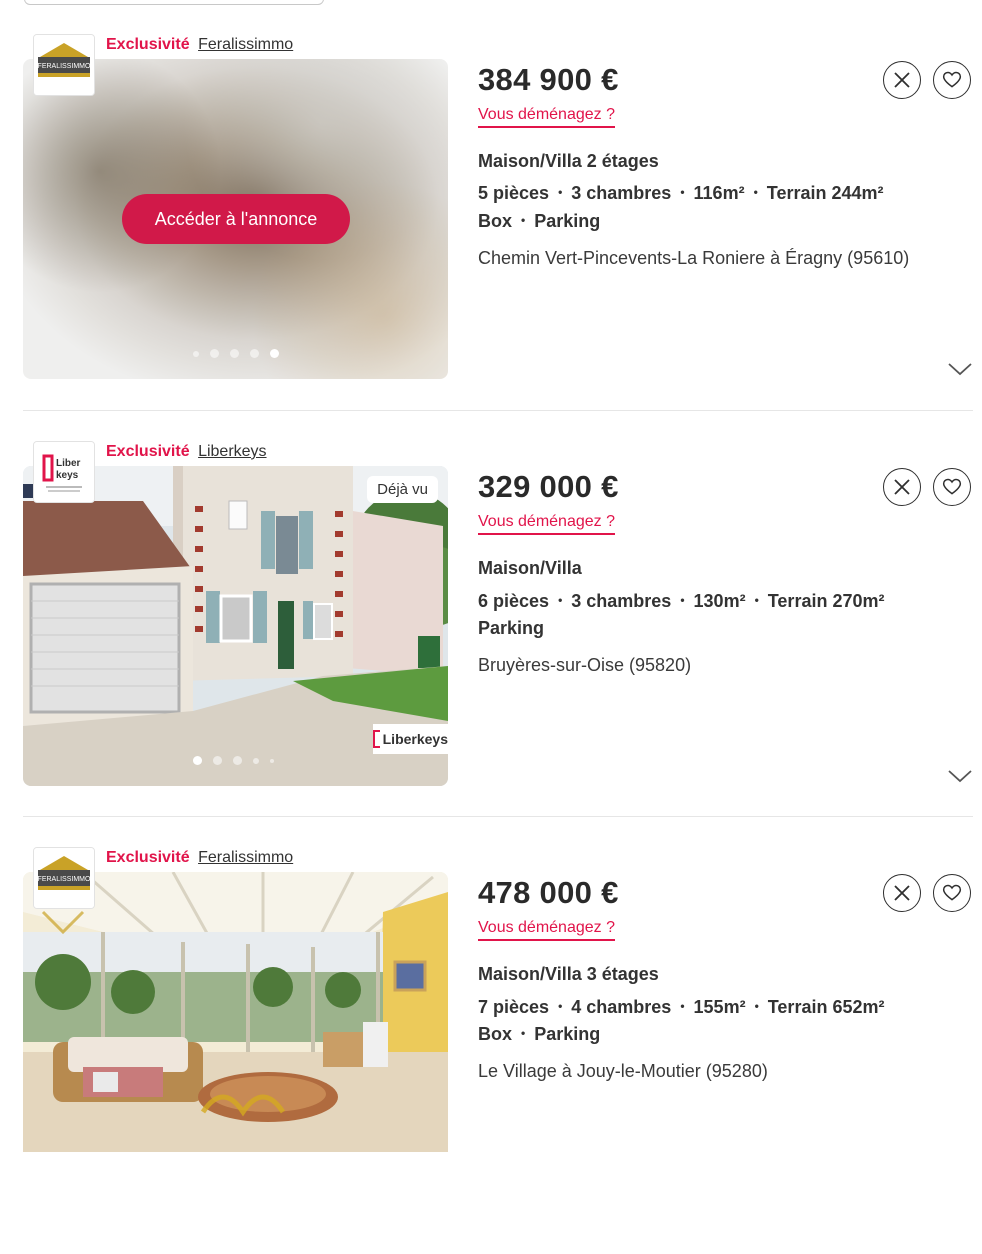 This screenshot has height=1254, width=982. I want to click on feature-bedrooms: 4 chambres, so click(621, 1007).